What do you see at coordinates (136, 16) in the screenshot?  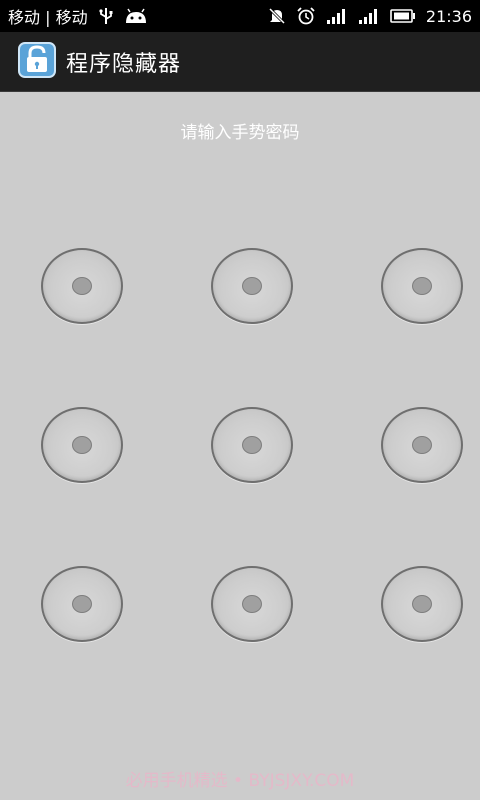 I see `android-icon` at bounding box center [136, 16].